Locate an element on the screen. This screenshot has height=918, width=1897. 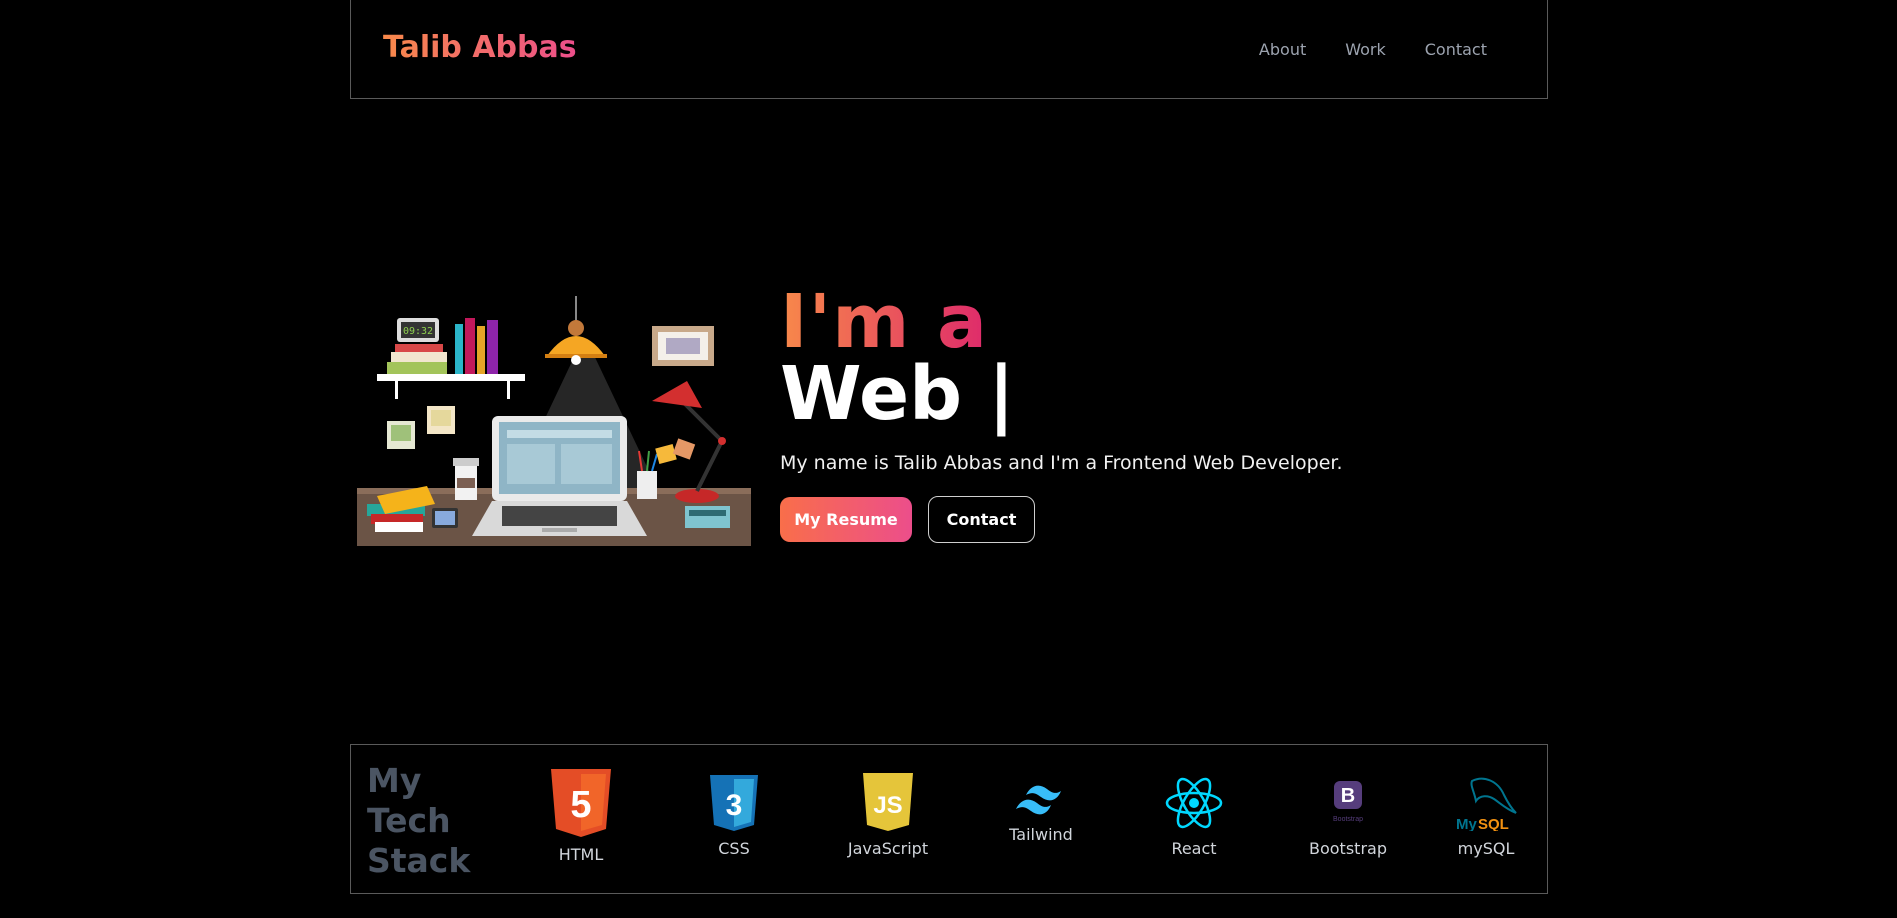
svg-text: 3 is located at coordinates (734, 805).